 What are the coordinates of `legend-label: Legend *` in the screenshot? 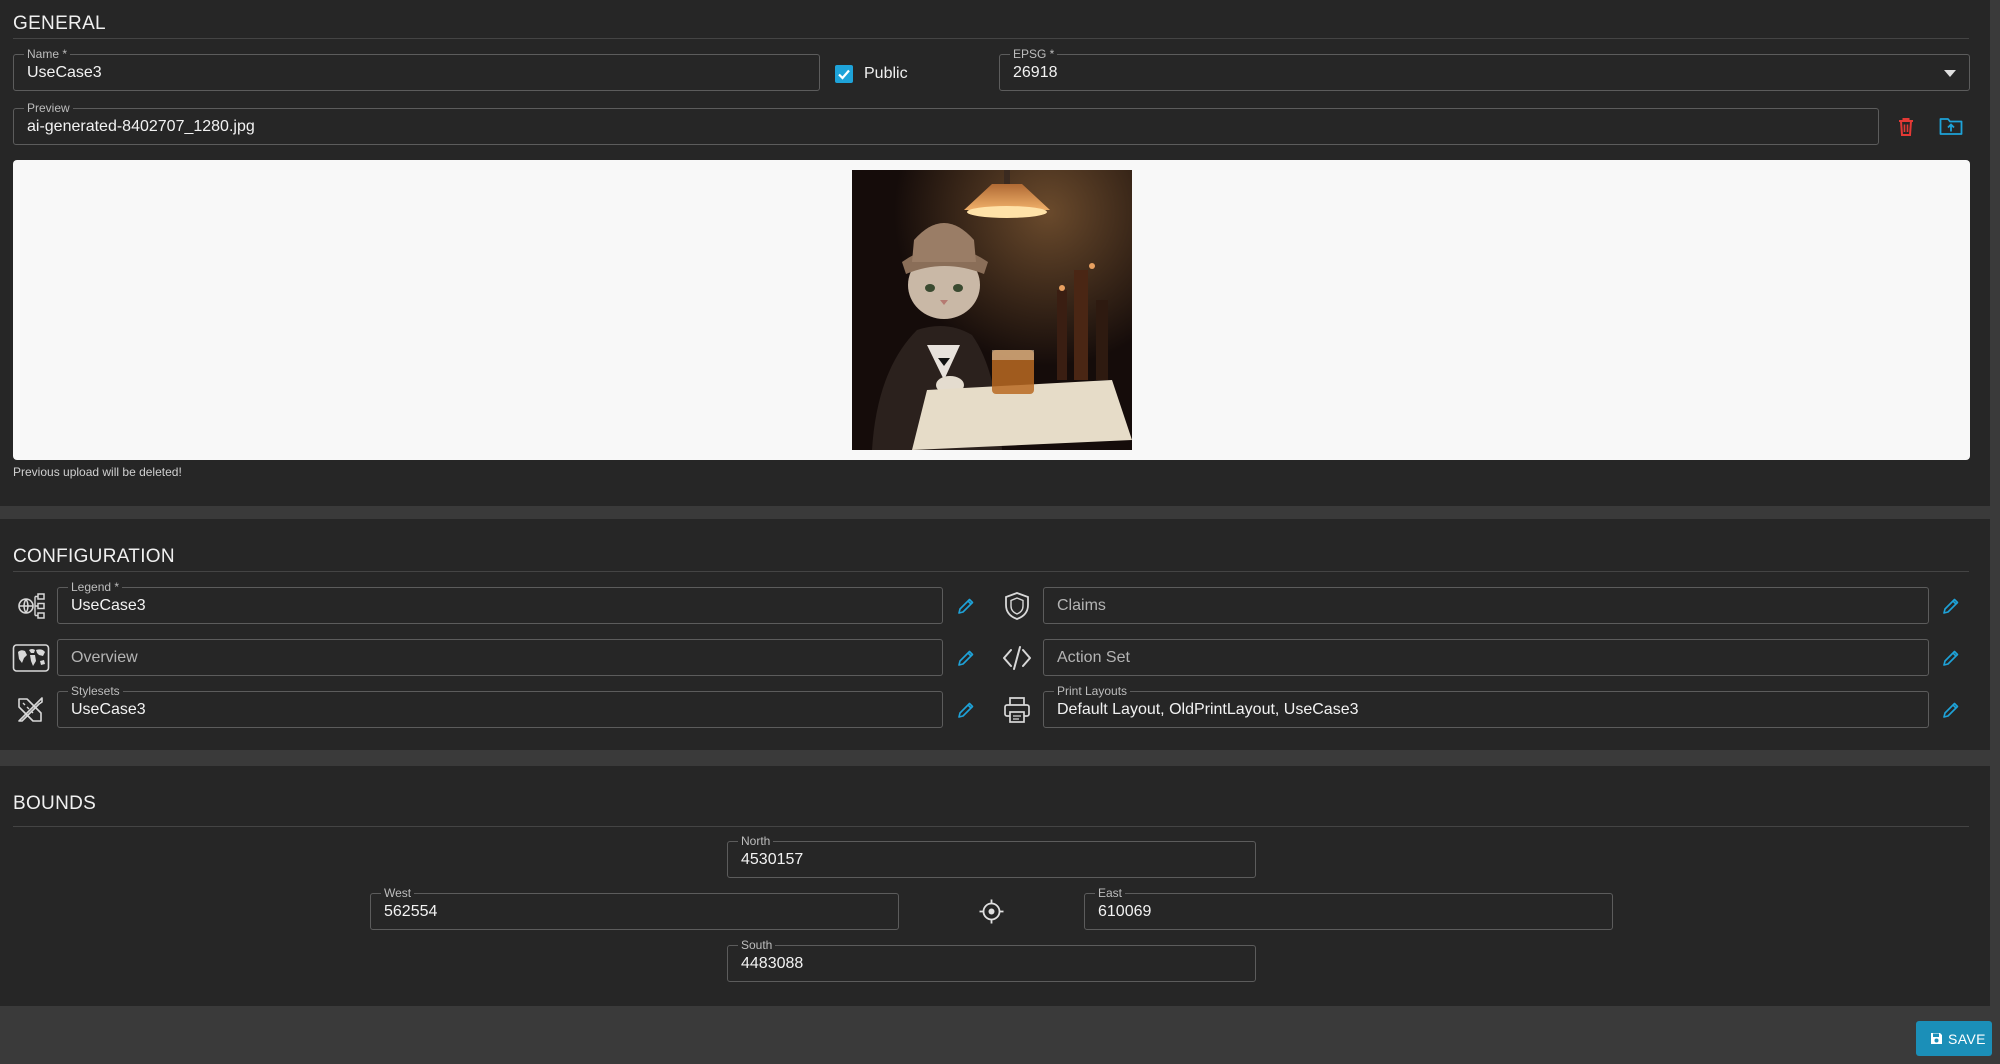 It's located at (95, 587).